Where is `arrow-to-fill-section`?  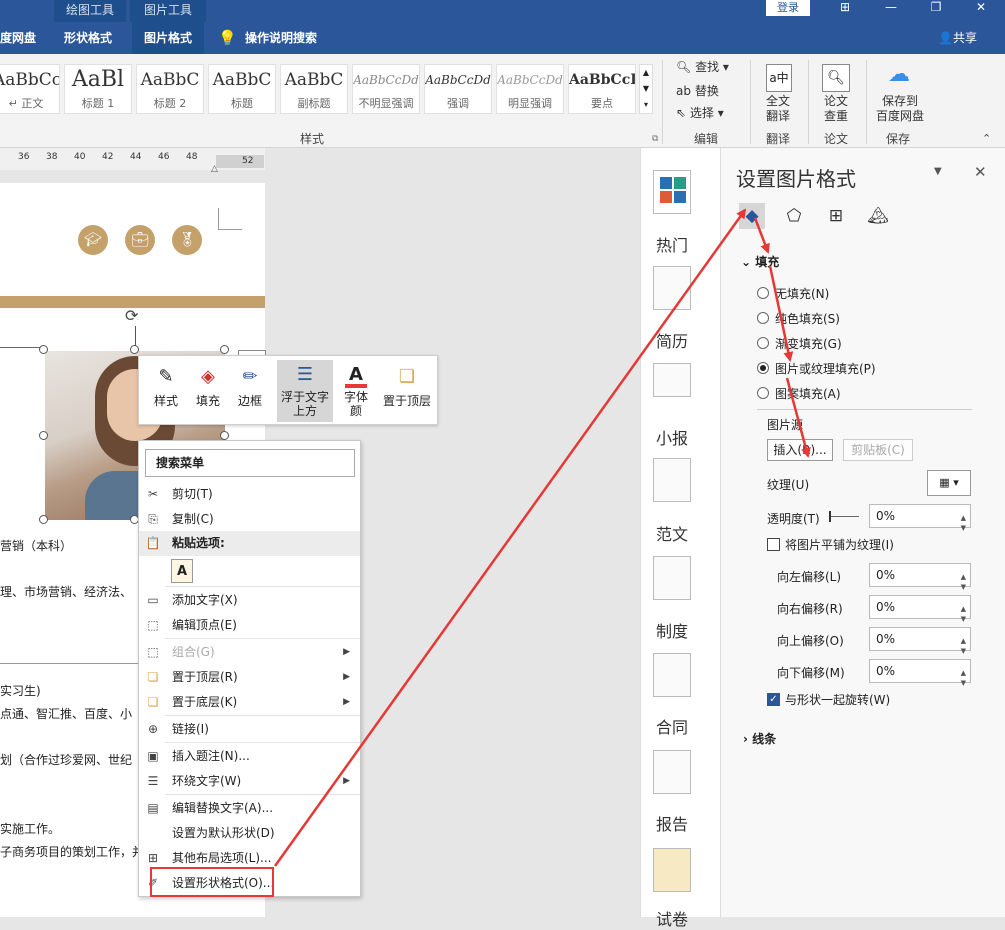 arrow-to-fill-section is located at coordinates (761, 235).